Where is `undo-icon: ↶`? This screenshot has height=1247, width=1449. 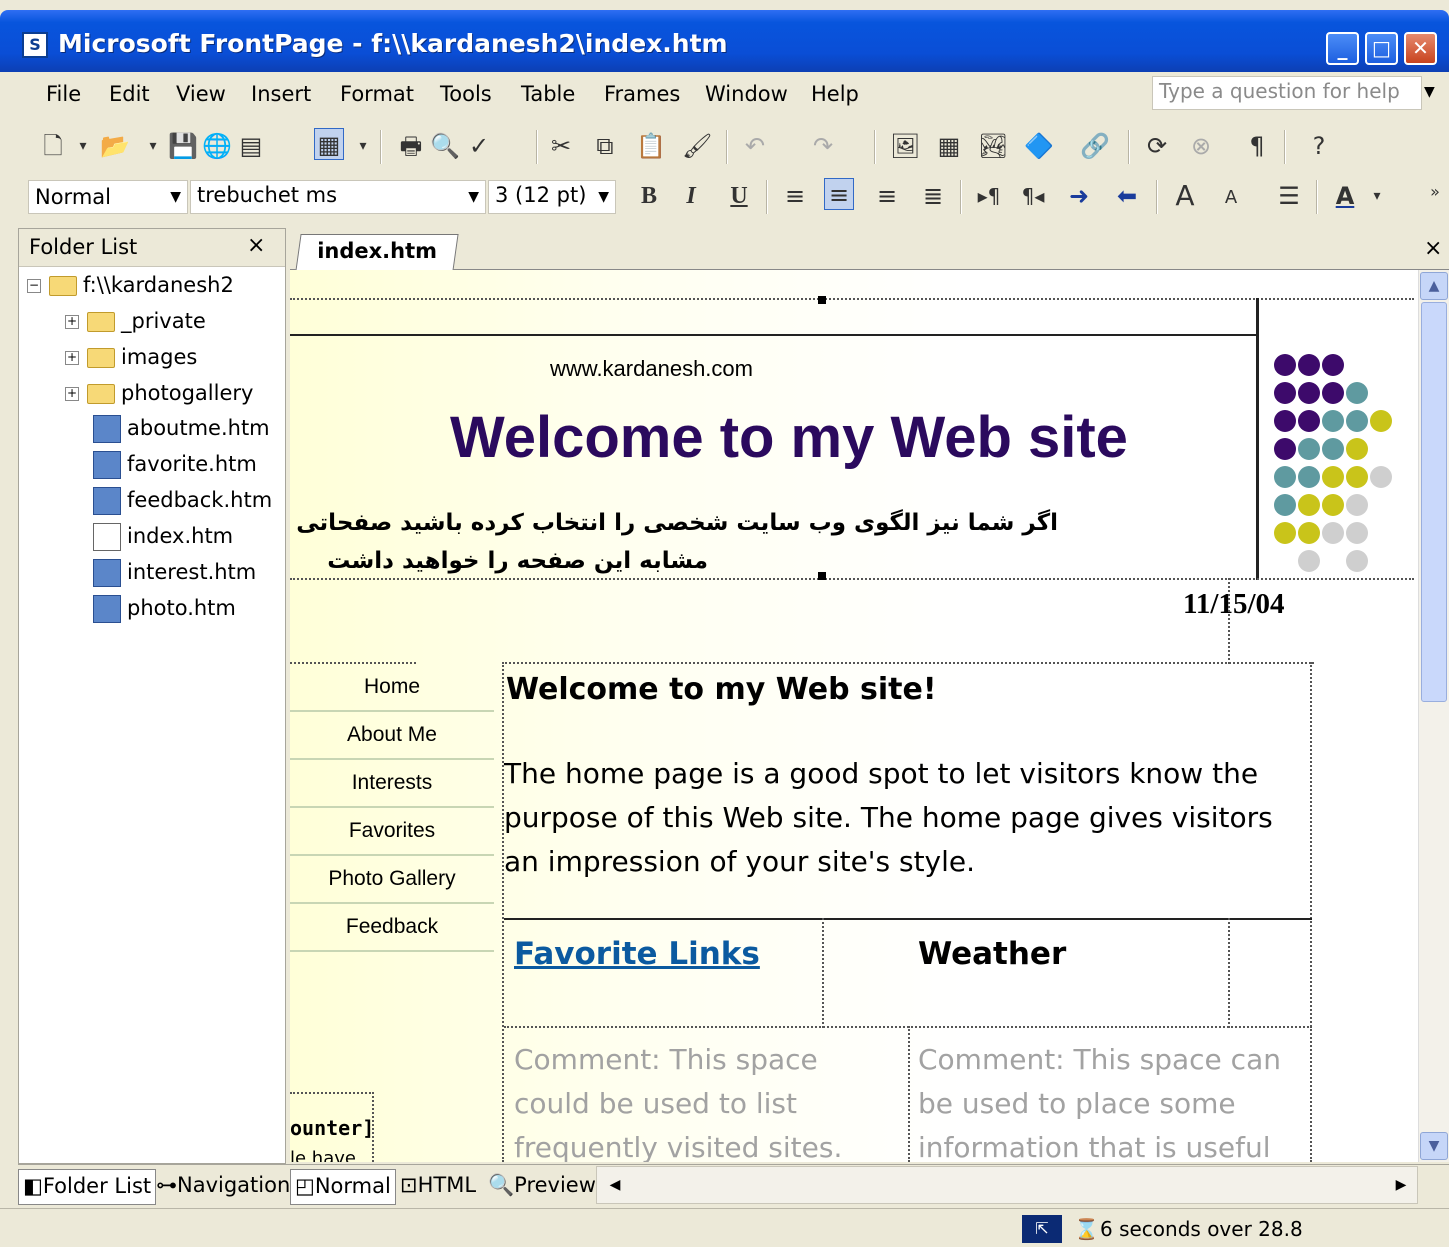
undo-icon: ↶ is located at coordinates (755, 146).